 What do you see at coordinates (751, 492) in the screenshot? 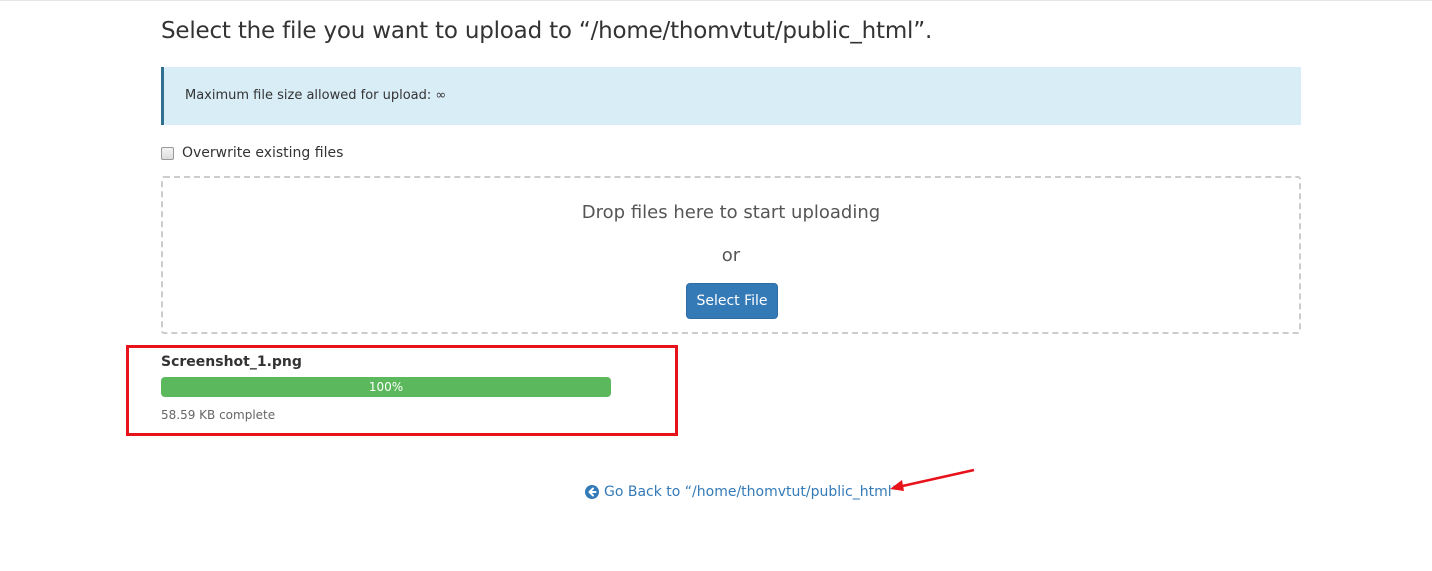
I see `go-back-label: Go Back to “/home/thomvtut/public_html”` at bounding box center [751, 492].